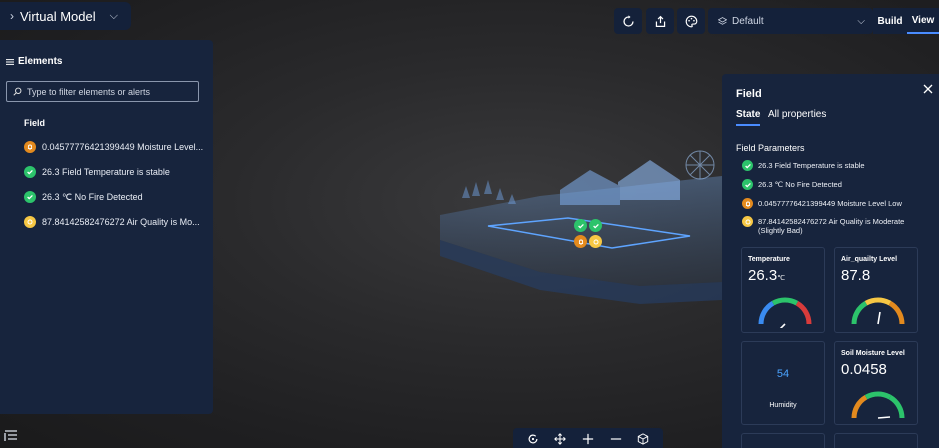 Image resolution: width=939 pixels, height=448 pixels. I want to click on air-quality-value: 87.8, so click(856, 275).